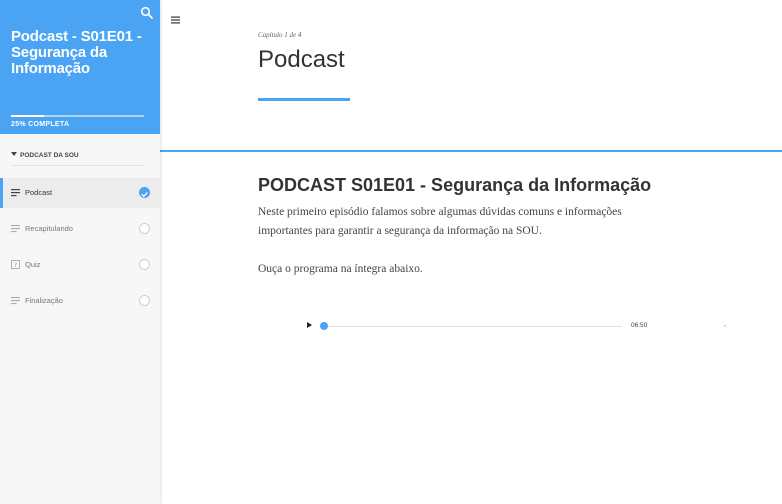 This screenshot has height=504, width=782. I want to click on quiz-icon: ?, so click(15, 264).